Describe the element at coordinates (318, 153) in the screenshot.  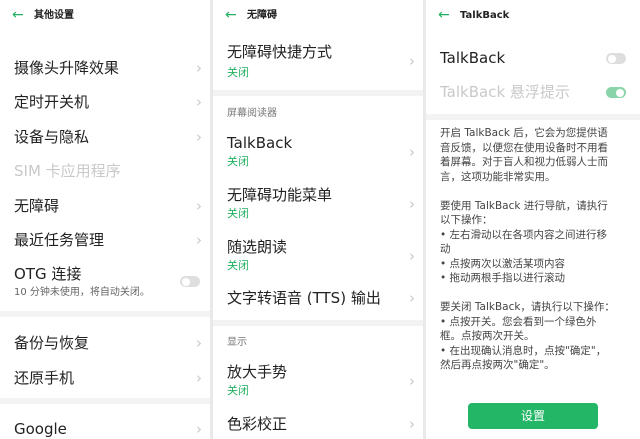
I see `accessibility-item-talkback: TalkBack 关闭 ›` at that location.